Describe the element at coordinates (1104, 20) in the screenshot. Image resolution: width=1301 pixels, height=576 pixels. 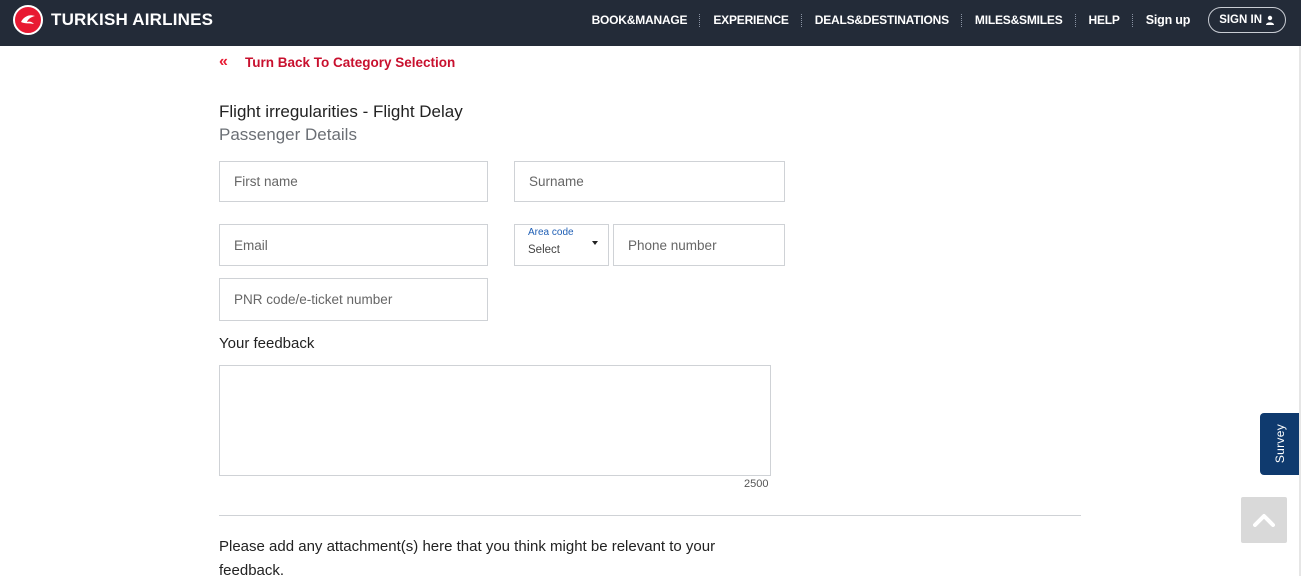
I see `nav-help: HELP` at that location.